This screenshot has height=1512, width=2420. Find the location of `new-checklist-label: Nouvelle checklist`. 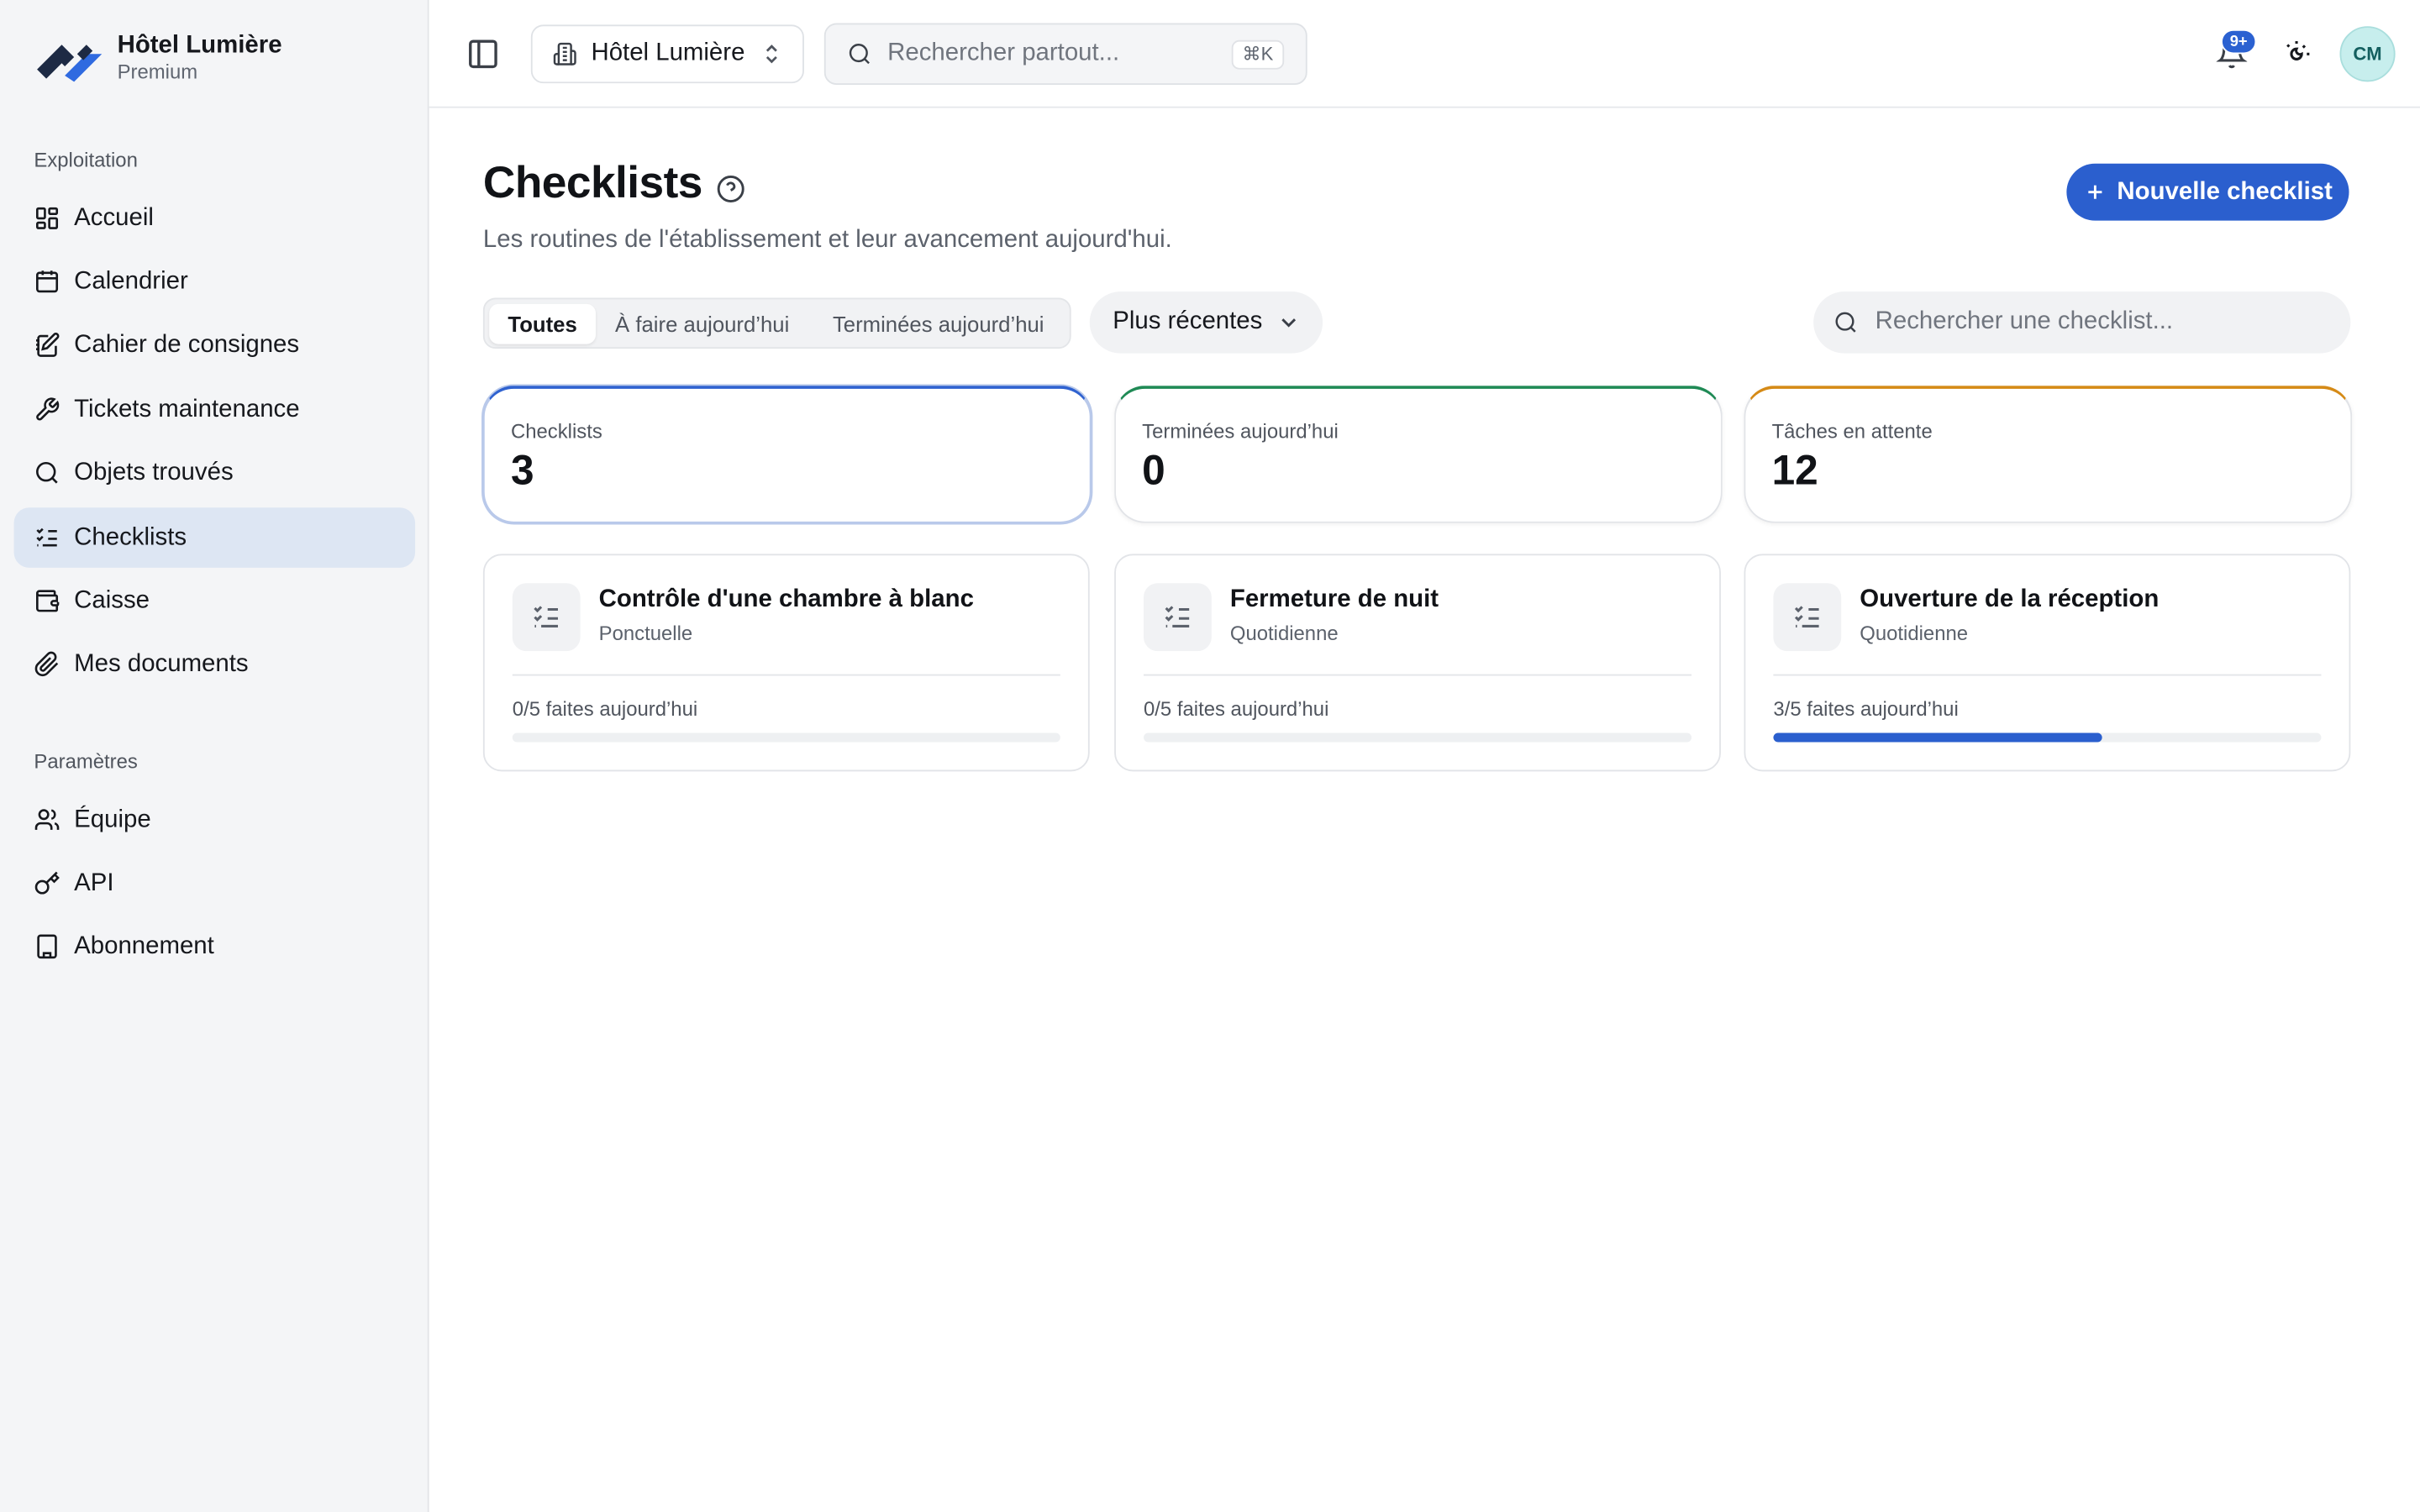

new-checklist-label: Nouvelle checklist is located at coordinates (2225, 191).